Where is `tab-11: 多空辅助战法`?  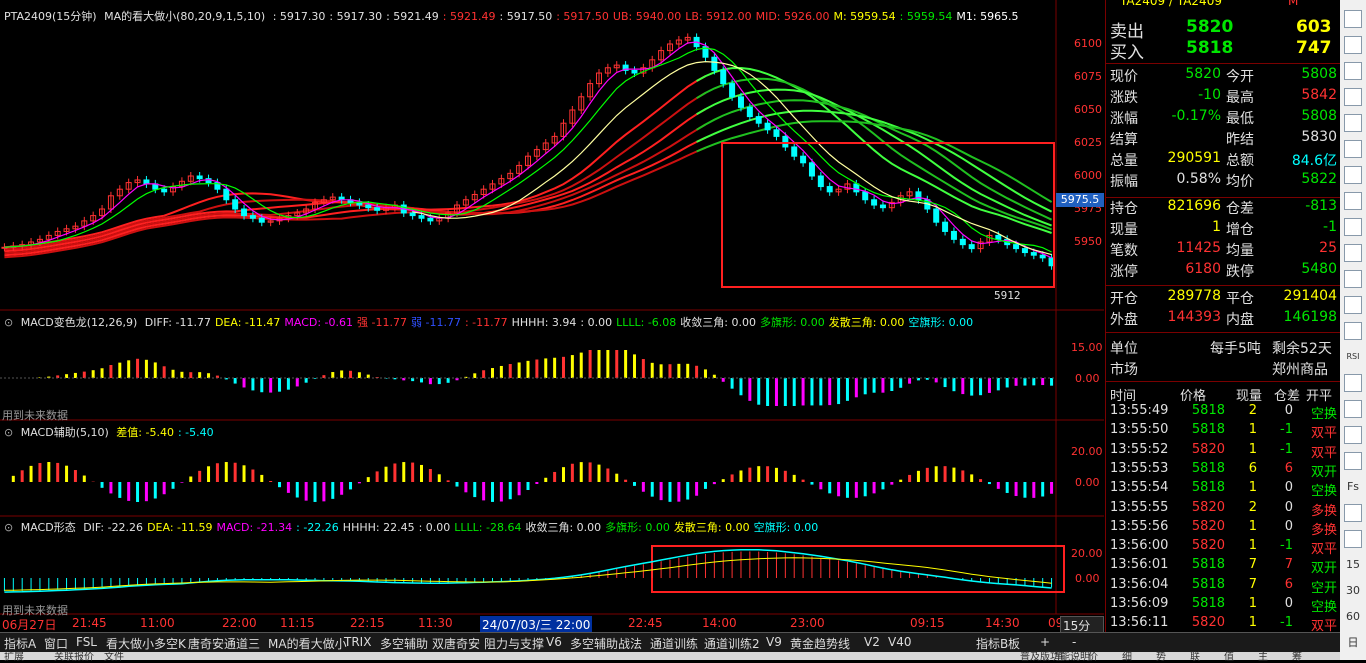
tab-11: 多空辅助战法 is located at coordinates (606, 643).